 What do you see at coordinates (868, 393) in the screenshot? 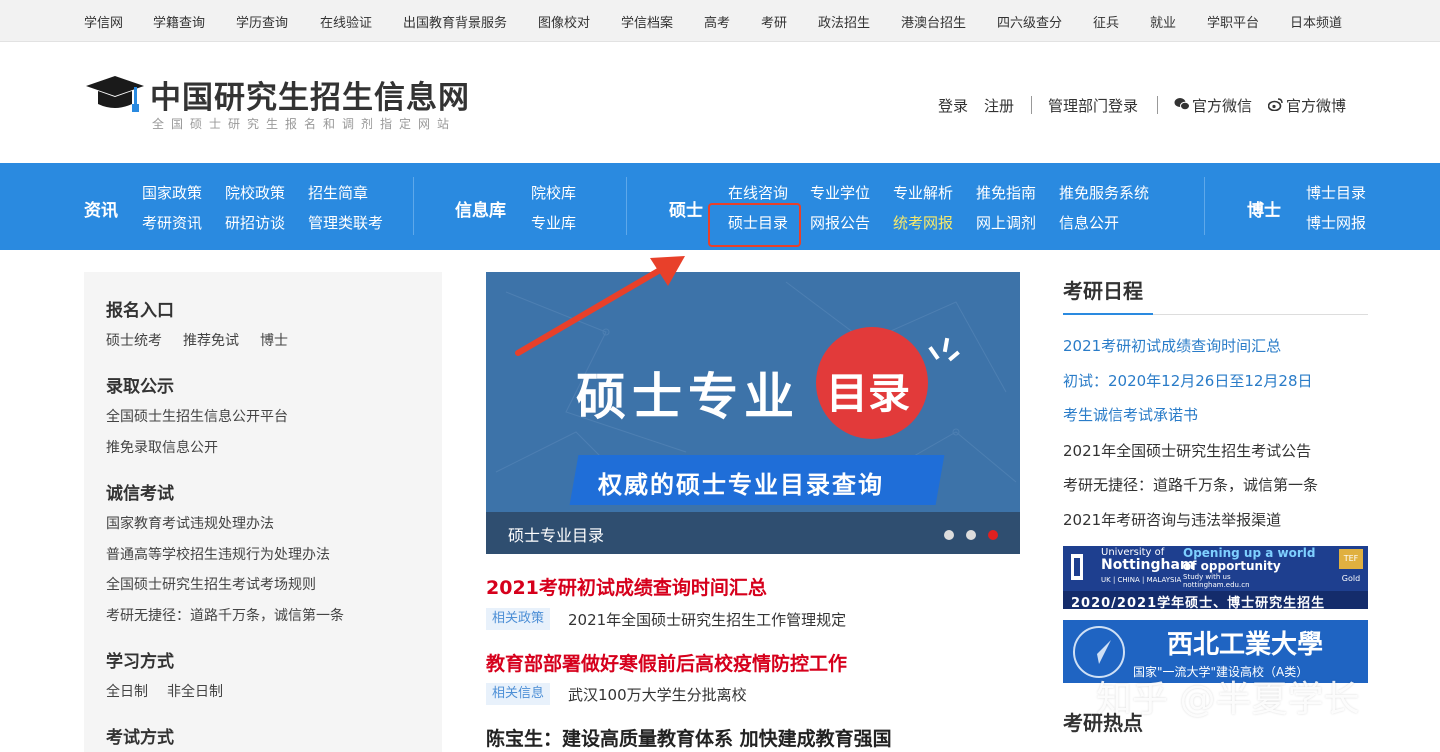
I see `banner-circle-text: 目录` at bounding box center [868, 393].